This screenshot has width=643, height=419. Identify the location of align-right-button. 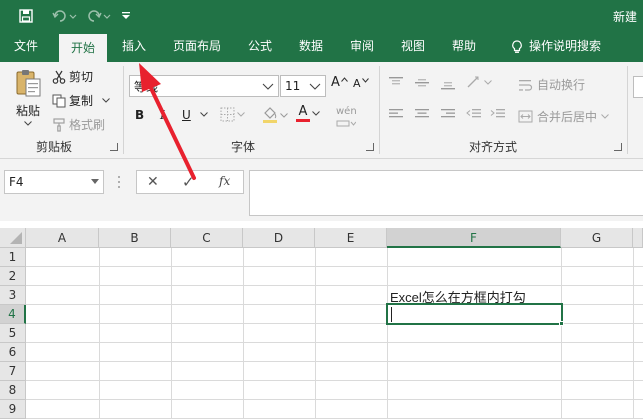
(448, 114).